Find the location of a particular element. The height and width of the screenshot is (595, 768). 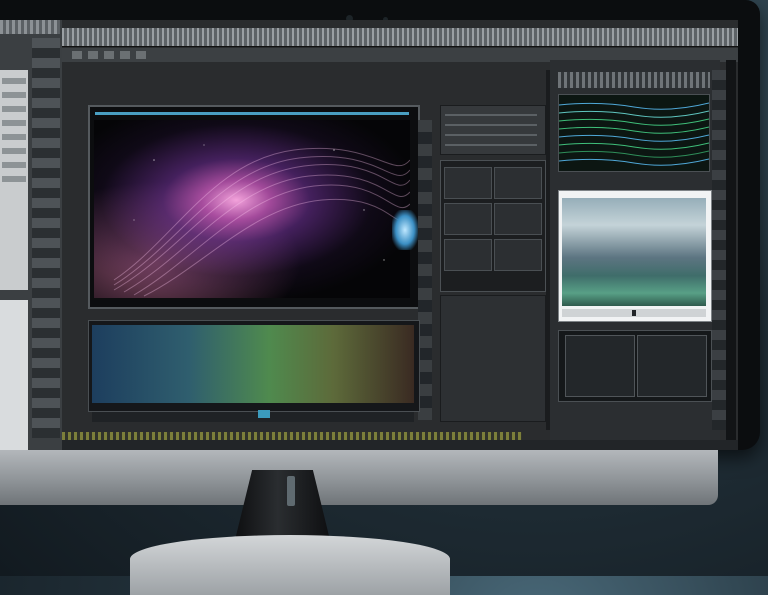

timeline-controls is located at coordinates (253, 417).